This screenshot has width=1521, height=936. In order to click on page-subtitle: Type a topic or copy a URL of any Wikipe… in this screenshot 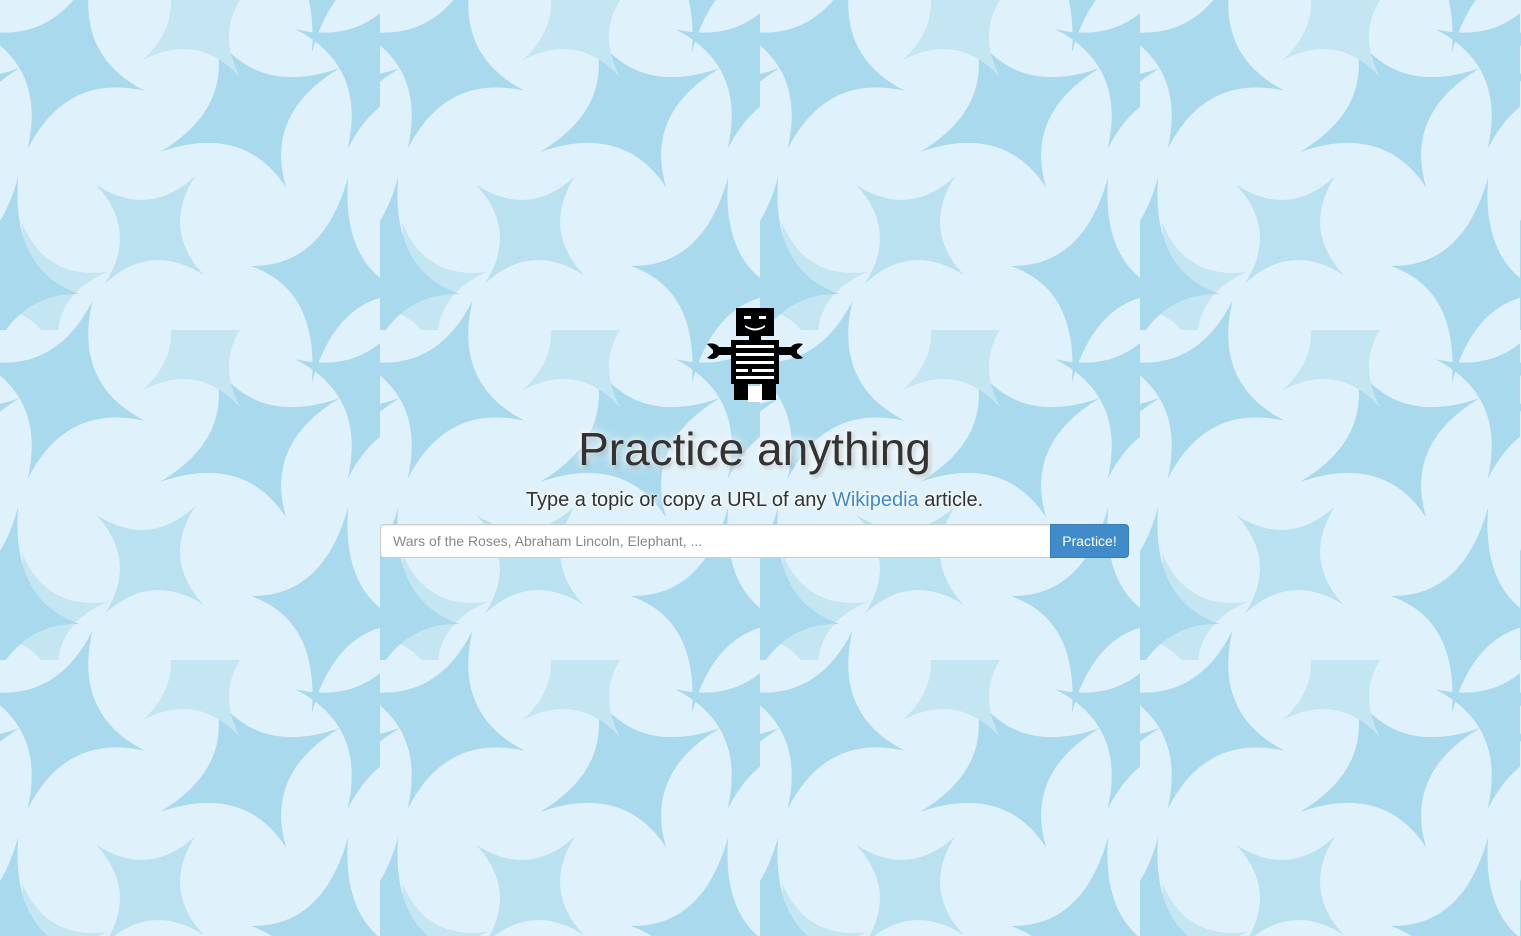, I will do `click(754, 500)`.